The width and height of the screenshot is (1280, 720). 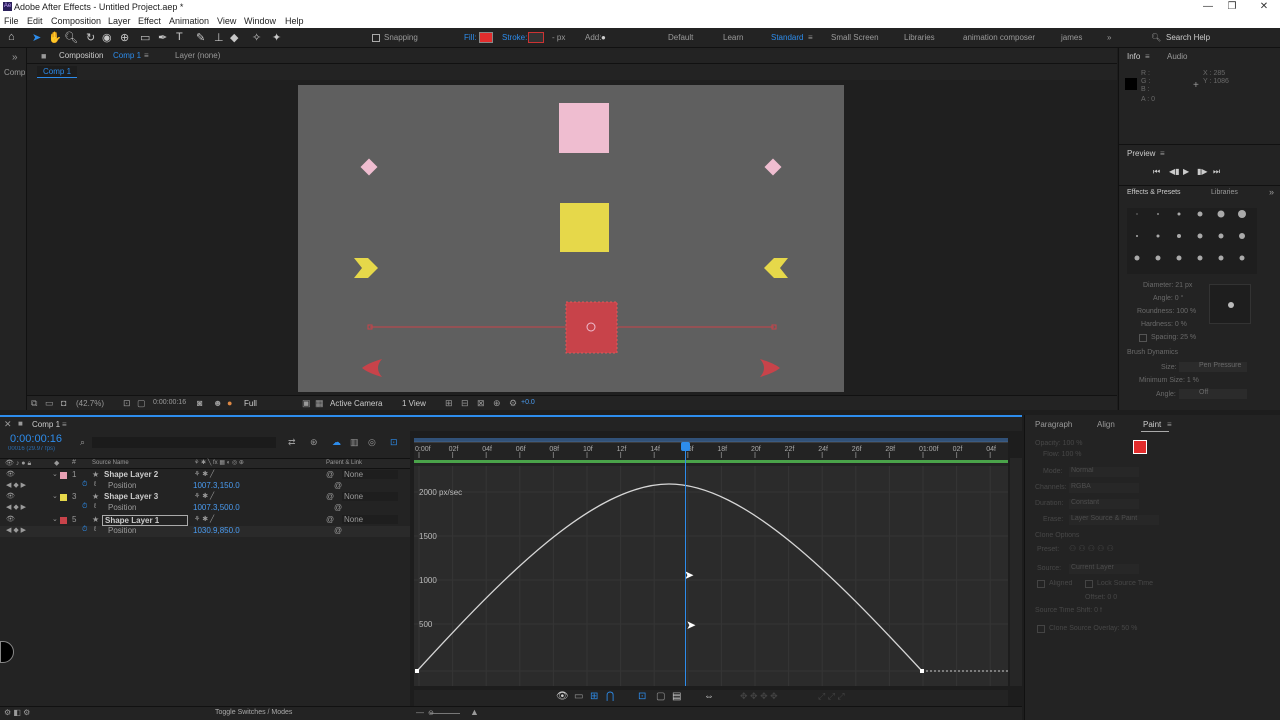 What do you see at coordinates (733, 37) in the screenshot?
I see `workspace-learn: Learn` at bounding box center [733, 37].